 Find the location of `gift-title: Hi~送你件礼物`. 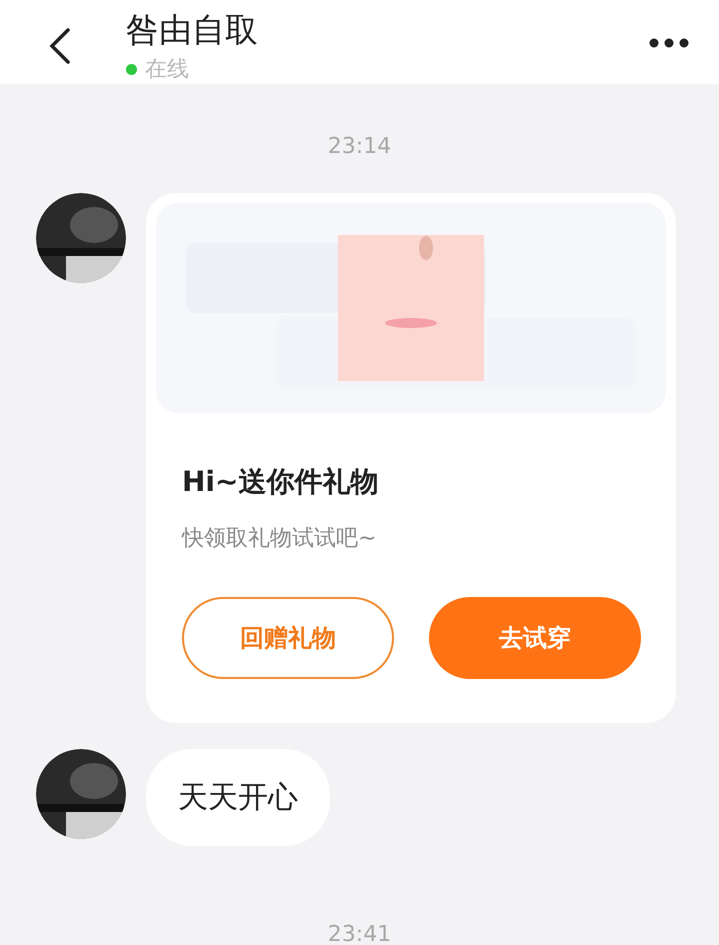

gift-title: Hi~送你件礼物 is located at coordinates (281, 482).